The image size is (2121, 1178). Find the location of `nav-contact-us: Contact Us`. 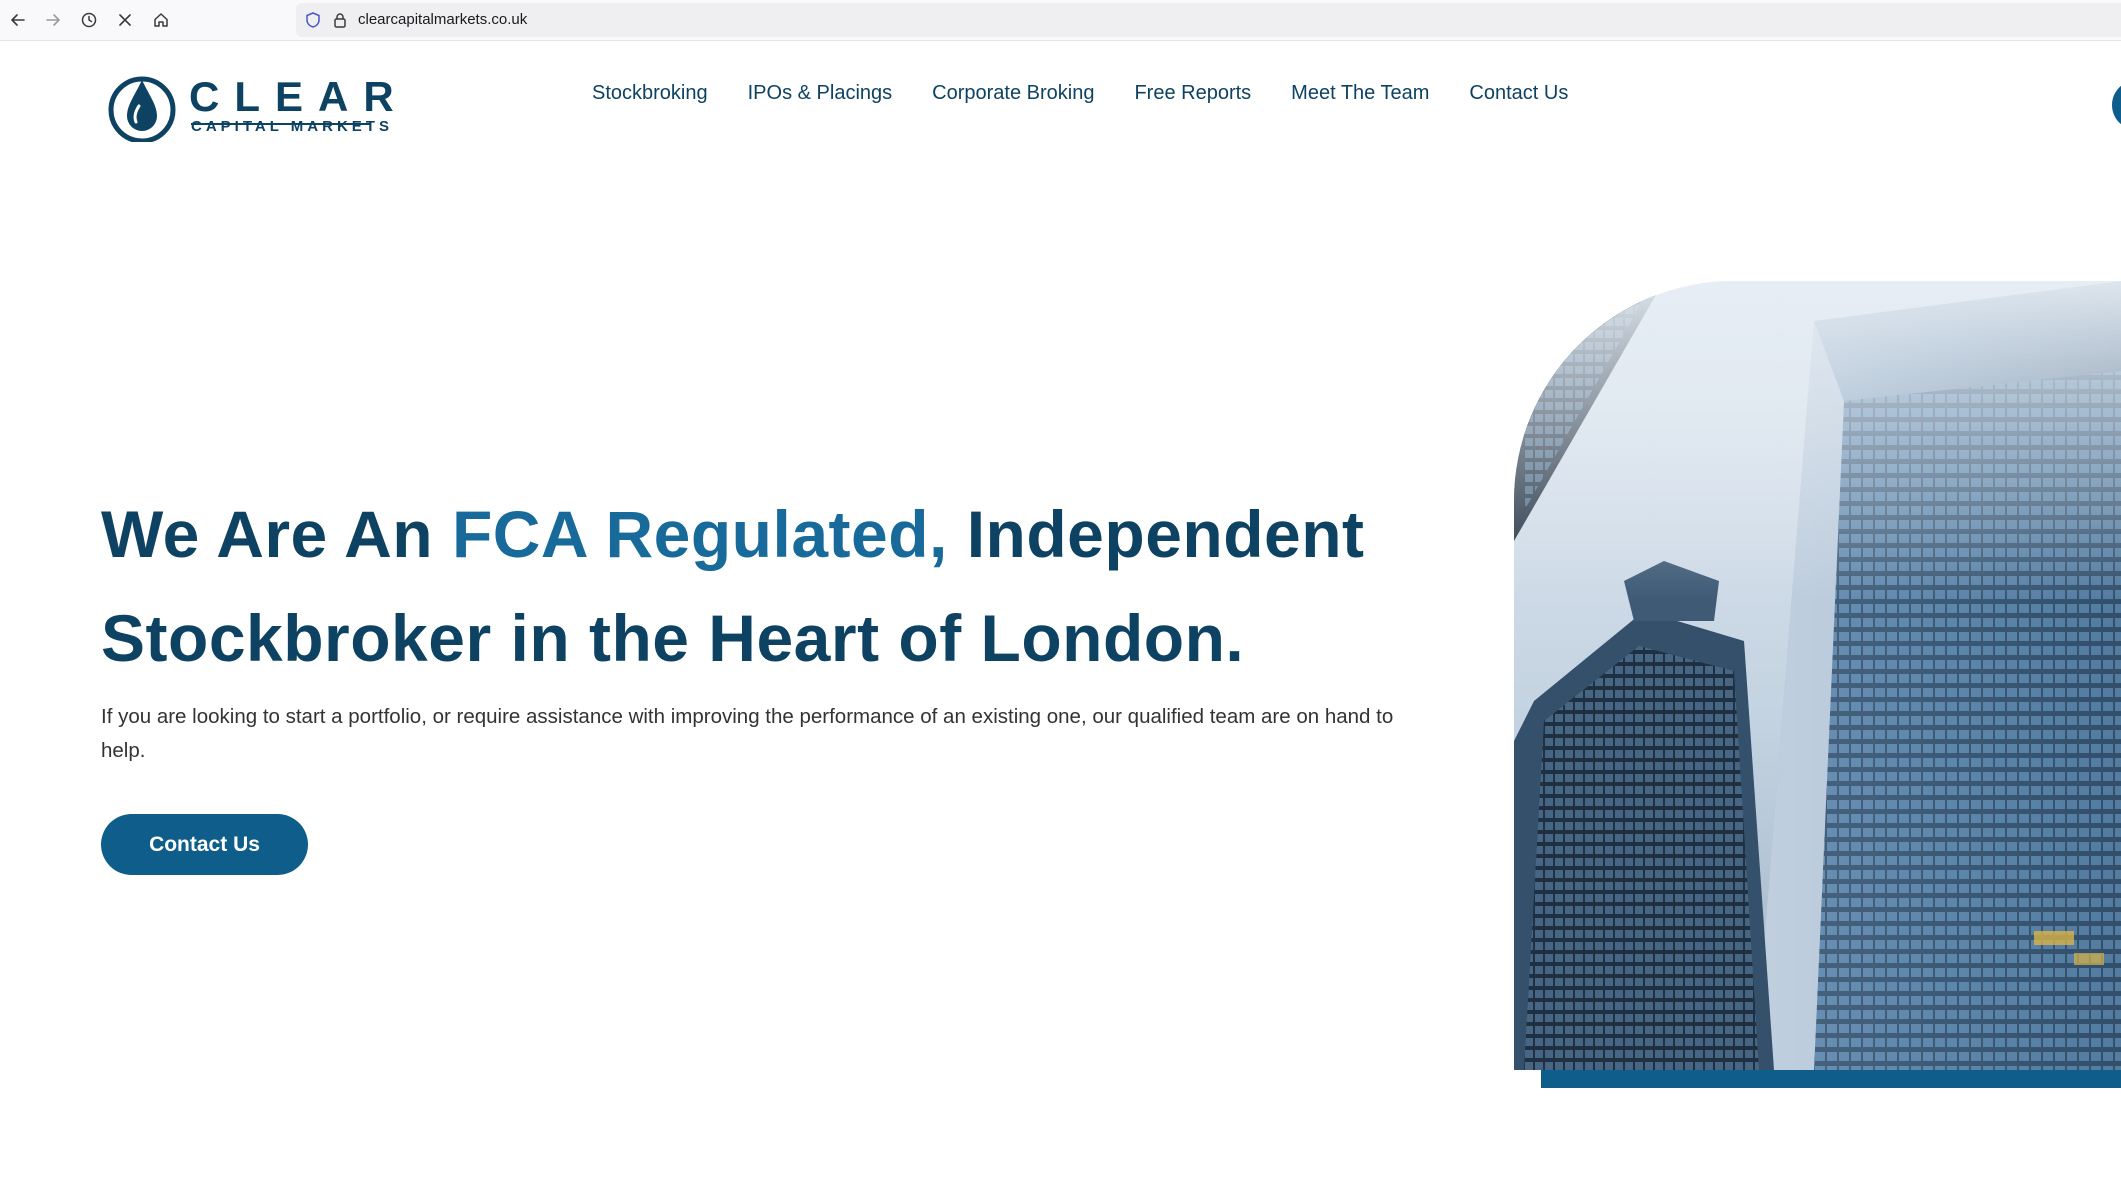

nav-contact-us: Contact Us is located at coordinates (1518, 93).